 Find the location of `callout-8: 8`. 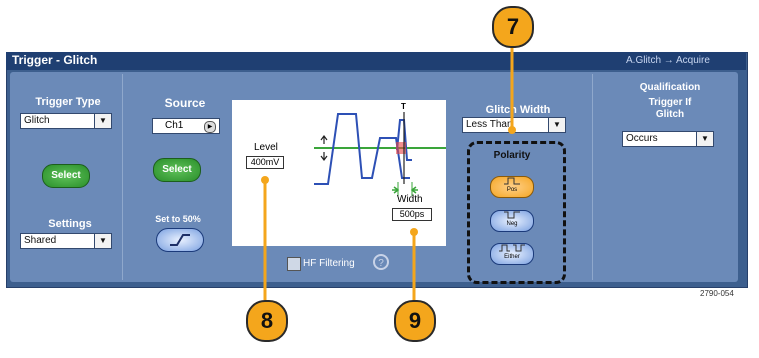

callout-8: 8 is located at coordinates (267, 321).